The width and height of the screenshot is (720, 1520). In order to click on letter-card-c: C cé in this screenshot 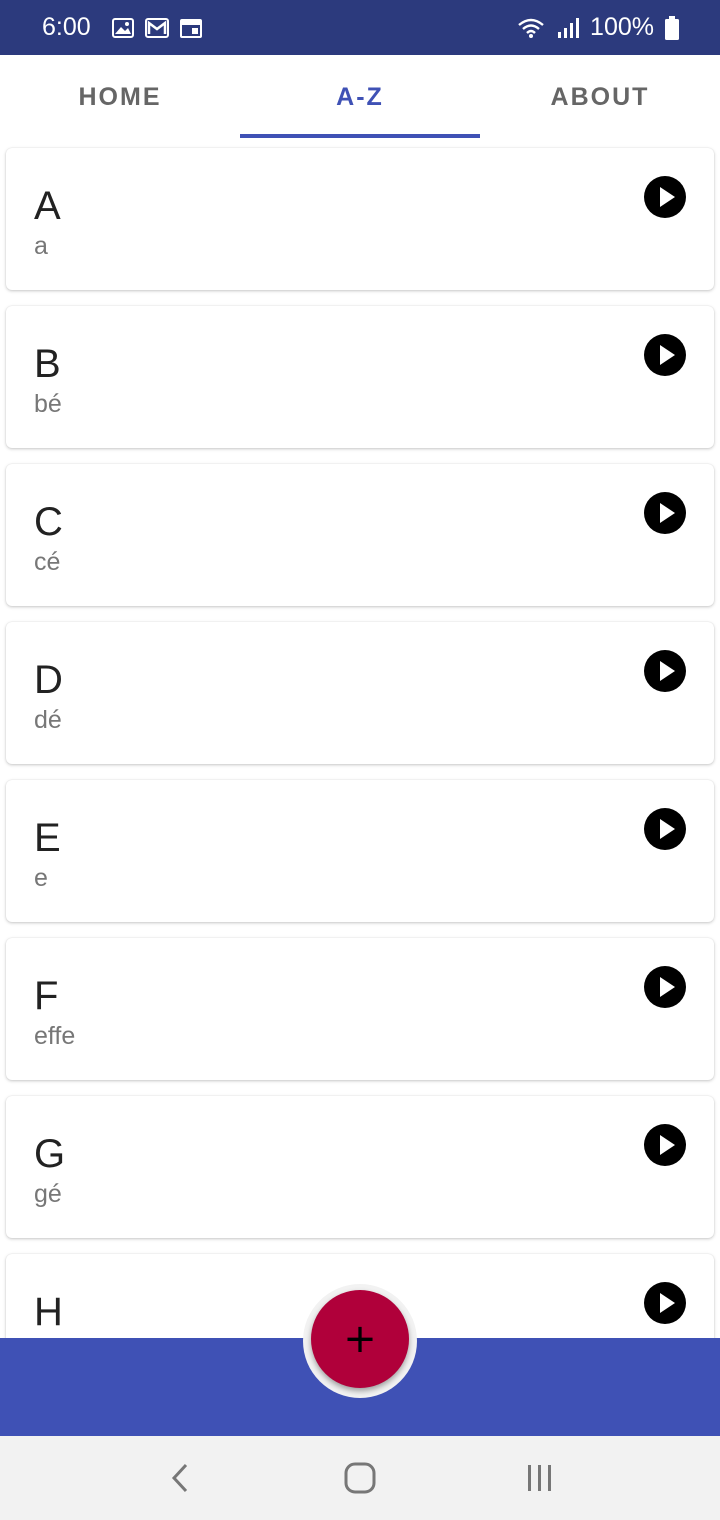, I will do `click(360, 535)`.